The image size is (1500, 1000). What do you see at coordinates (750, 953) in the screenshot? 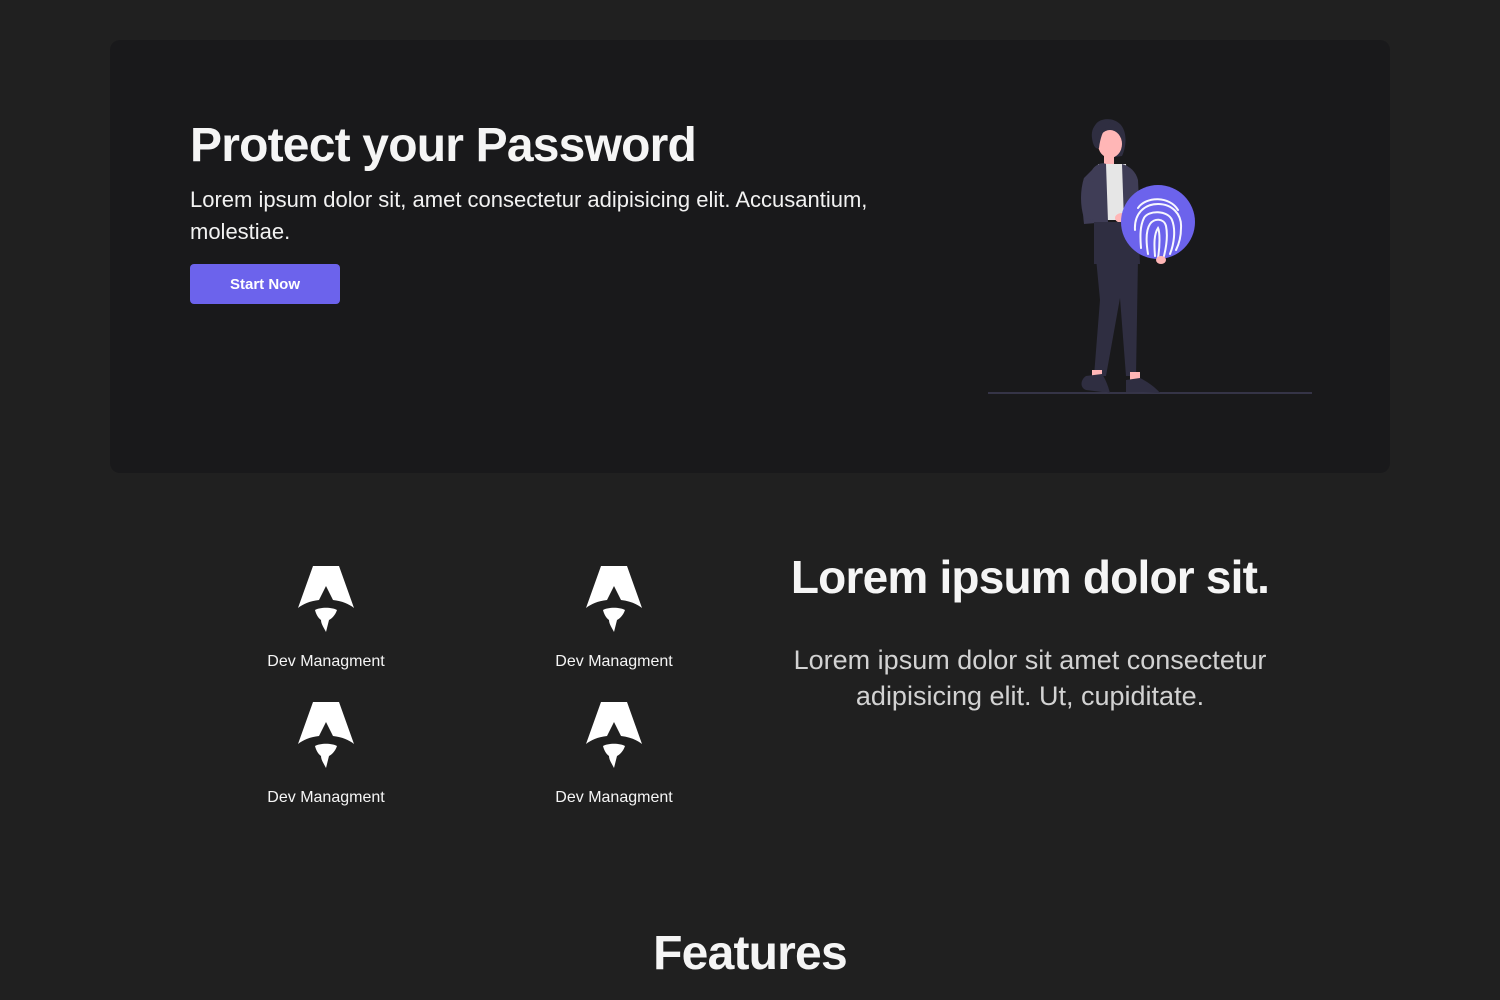
I see `features-heading: Features` at bounding box center [750, 953].